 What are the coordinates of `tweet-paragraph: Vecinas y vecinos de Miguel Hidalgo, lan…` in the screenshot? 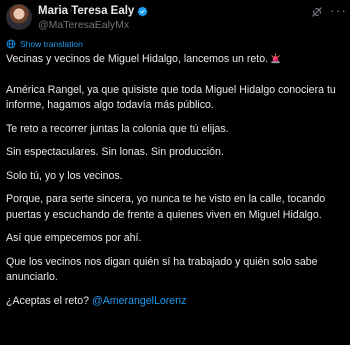 It's located at (176, 60).